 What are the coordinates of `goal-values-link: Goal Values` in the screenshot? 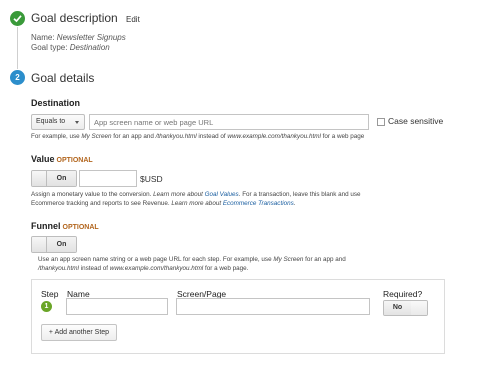 It's located at (222, 194).